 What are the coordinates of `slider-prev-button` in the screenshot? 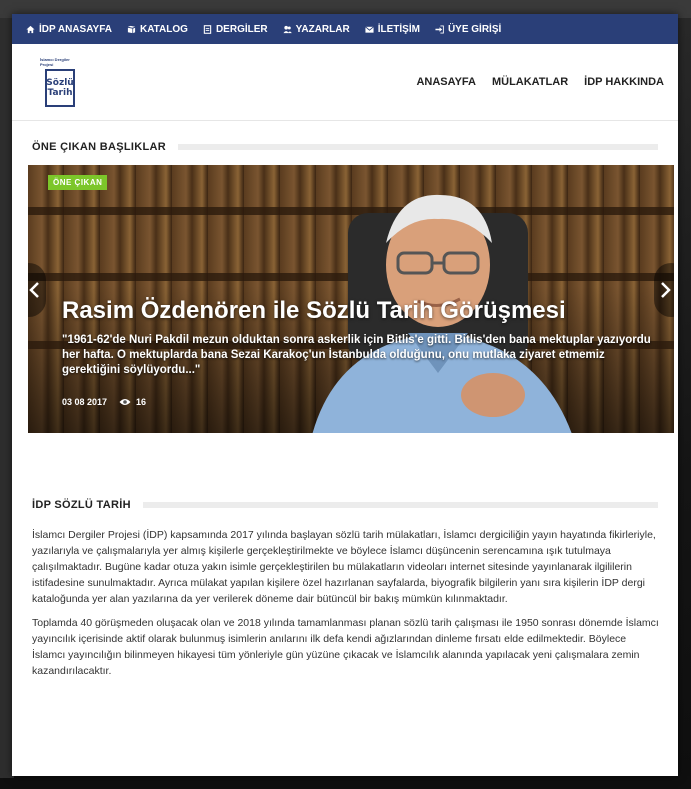 It's located at (37, 290).